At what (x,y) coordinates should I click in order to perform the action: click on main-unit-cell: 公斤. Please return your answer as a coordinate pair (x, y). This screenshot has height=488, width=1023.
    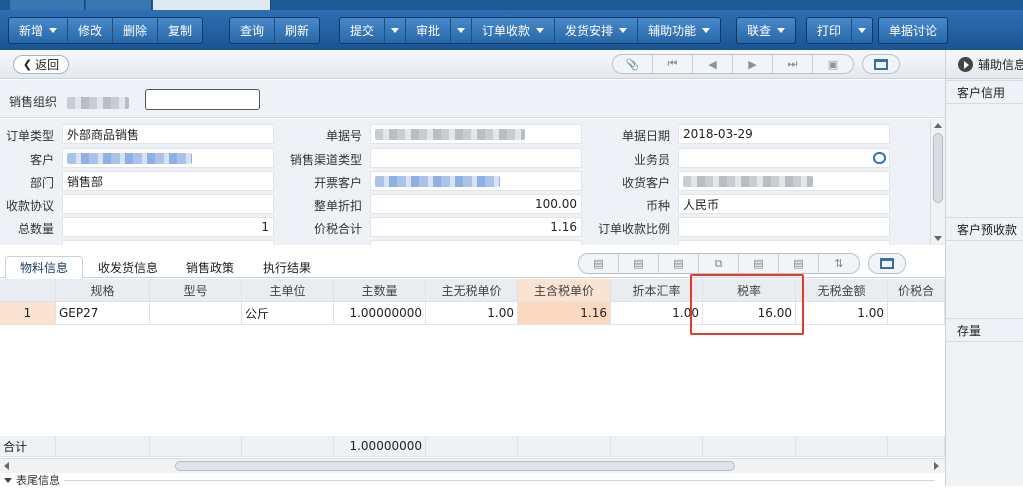
    Looking at the image, I should click on (288, 313).